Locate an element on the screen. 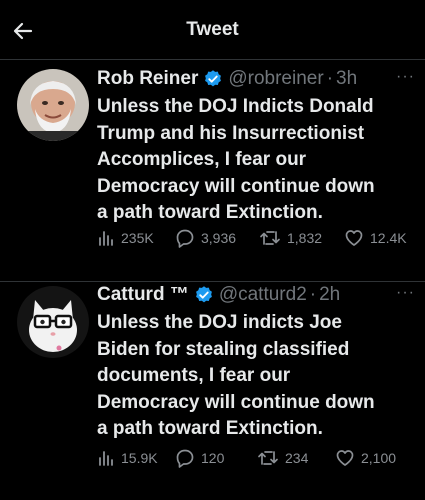  retweet-count: 234 is located at coordinates (297, 458).